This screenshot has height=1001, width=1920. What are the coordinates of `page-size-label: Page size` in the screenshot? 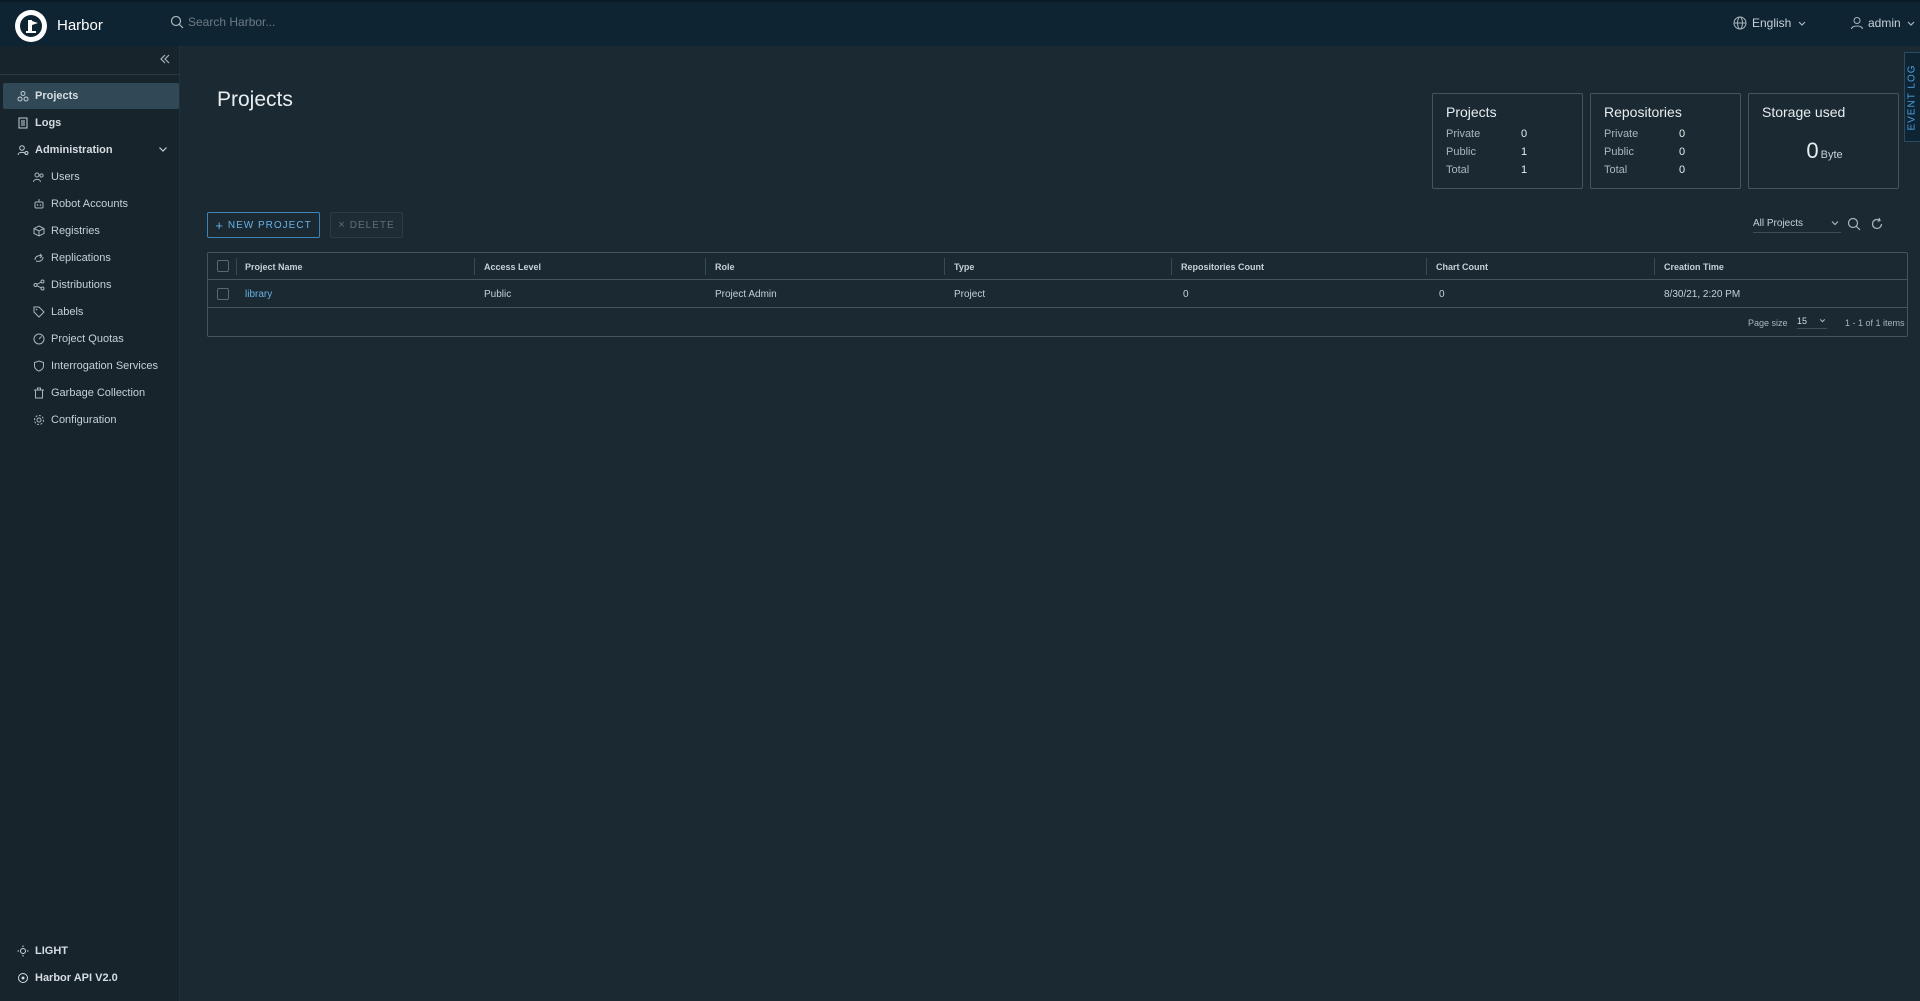 It's located at (1768, 323).